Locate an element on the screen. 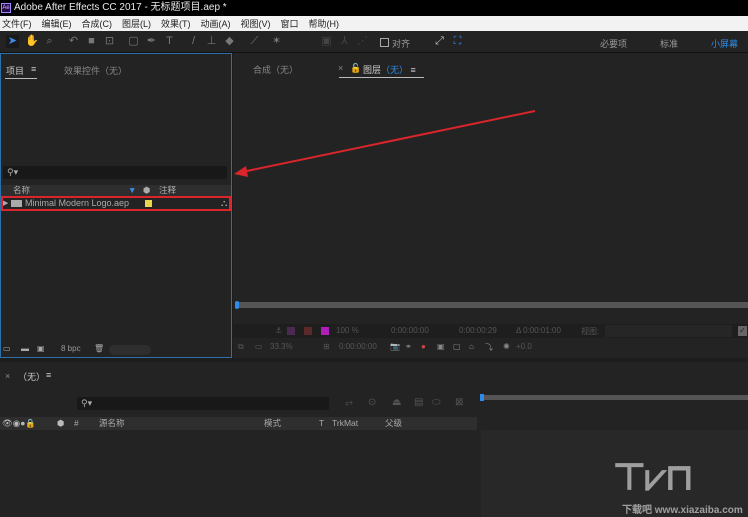 This screenshot has height=517, width=748. graph-editor-icon: ⊠ is located at coordinates (459, 402).